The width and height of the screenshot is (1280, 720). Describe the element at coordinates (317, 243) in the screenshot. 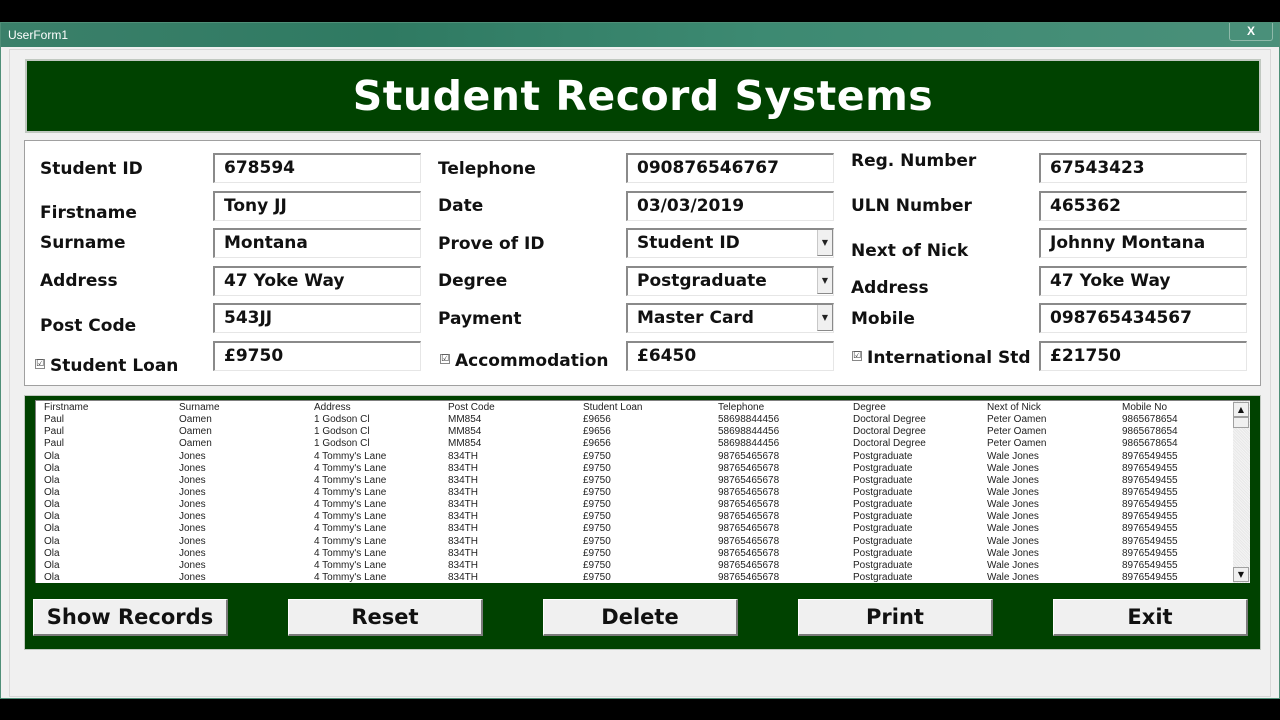

I see `surname-input: Montana` at that location.